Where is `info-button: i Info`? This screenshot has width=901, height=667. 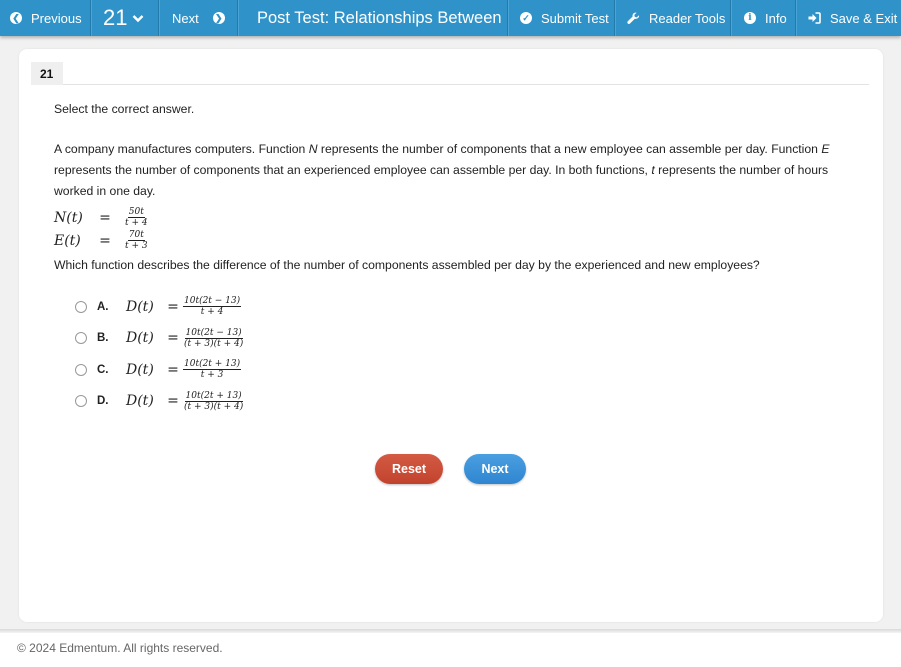 info-button: i Info is located at coordinates (763, 18).